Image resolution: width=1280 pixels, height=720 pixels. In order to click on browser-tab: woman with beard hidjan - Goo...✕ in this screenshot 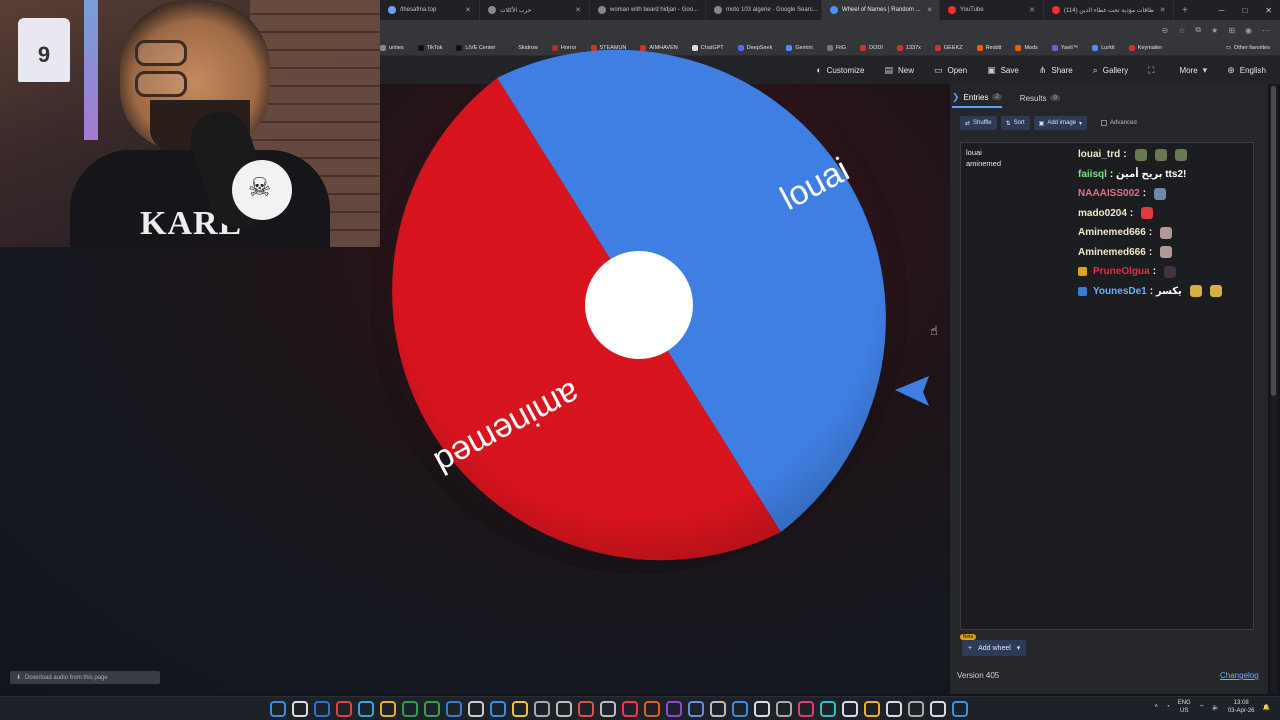, I will do `click(648, 10)`.